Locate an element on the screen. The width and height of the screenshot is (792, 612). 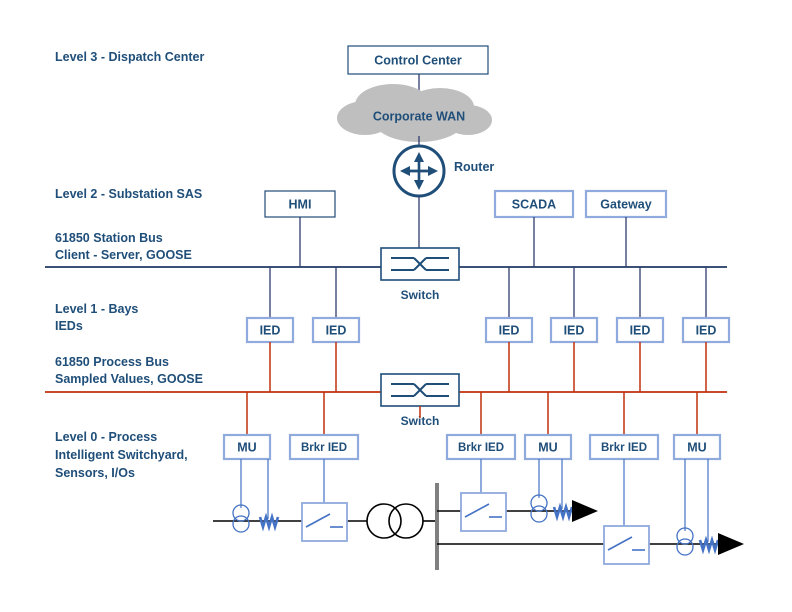
brkr-ied-label-1: Brkr IED is located at coordinates (324, 448).